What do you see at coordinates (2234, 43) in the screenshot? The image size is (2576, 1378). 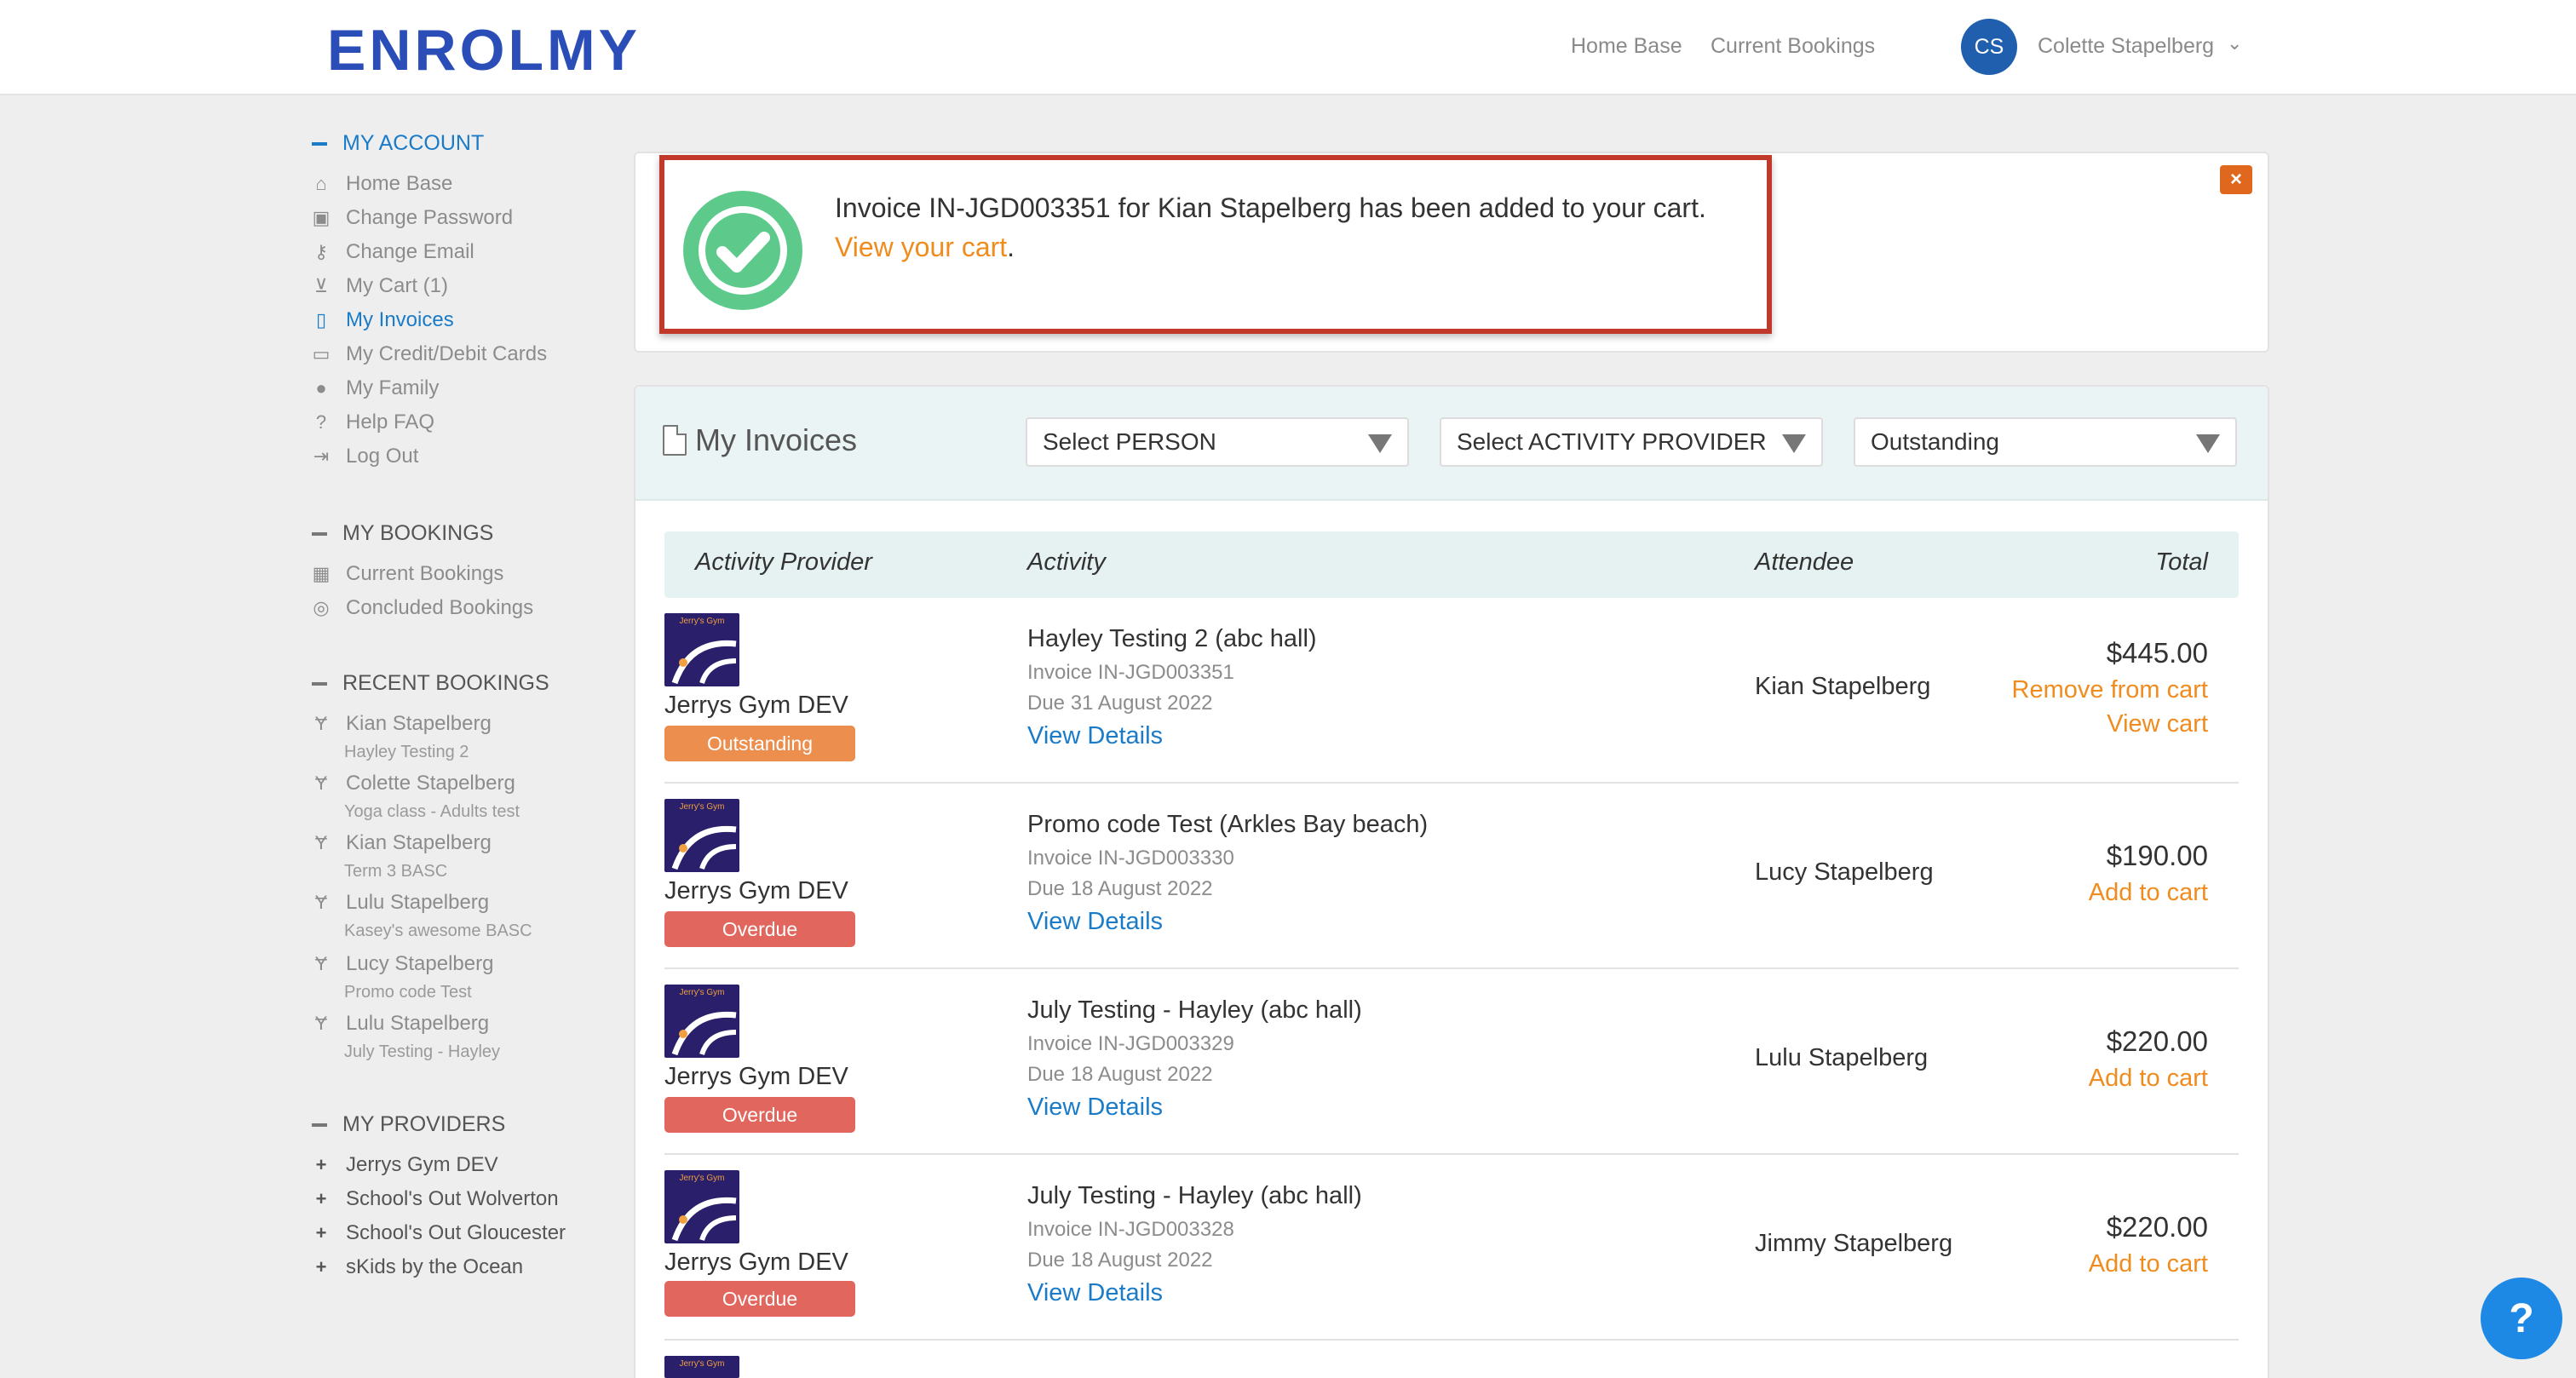 I see `chevron-down-icon: ⌄` at bounding box center [2234, 43].